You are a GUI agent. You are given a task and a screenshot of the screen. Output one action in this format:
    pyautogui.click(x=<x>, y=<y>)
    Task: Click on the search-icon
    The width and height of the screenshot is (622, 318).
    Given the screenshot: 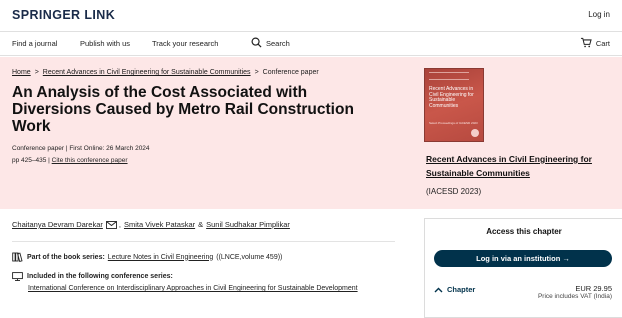 What is the action you would take?
    pyautogui.click(x=256, y=43)
    